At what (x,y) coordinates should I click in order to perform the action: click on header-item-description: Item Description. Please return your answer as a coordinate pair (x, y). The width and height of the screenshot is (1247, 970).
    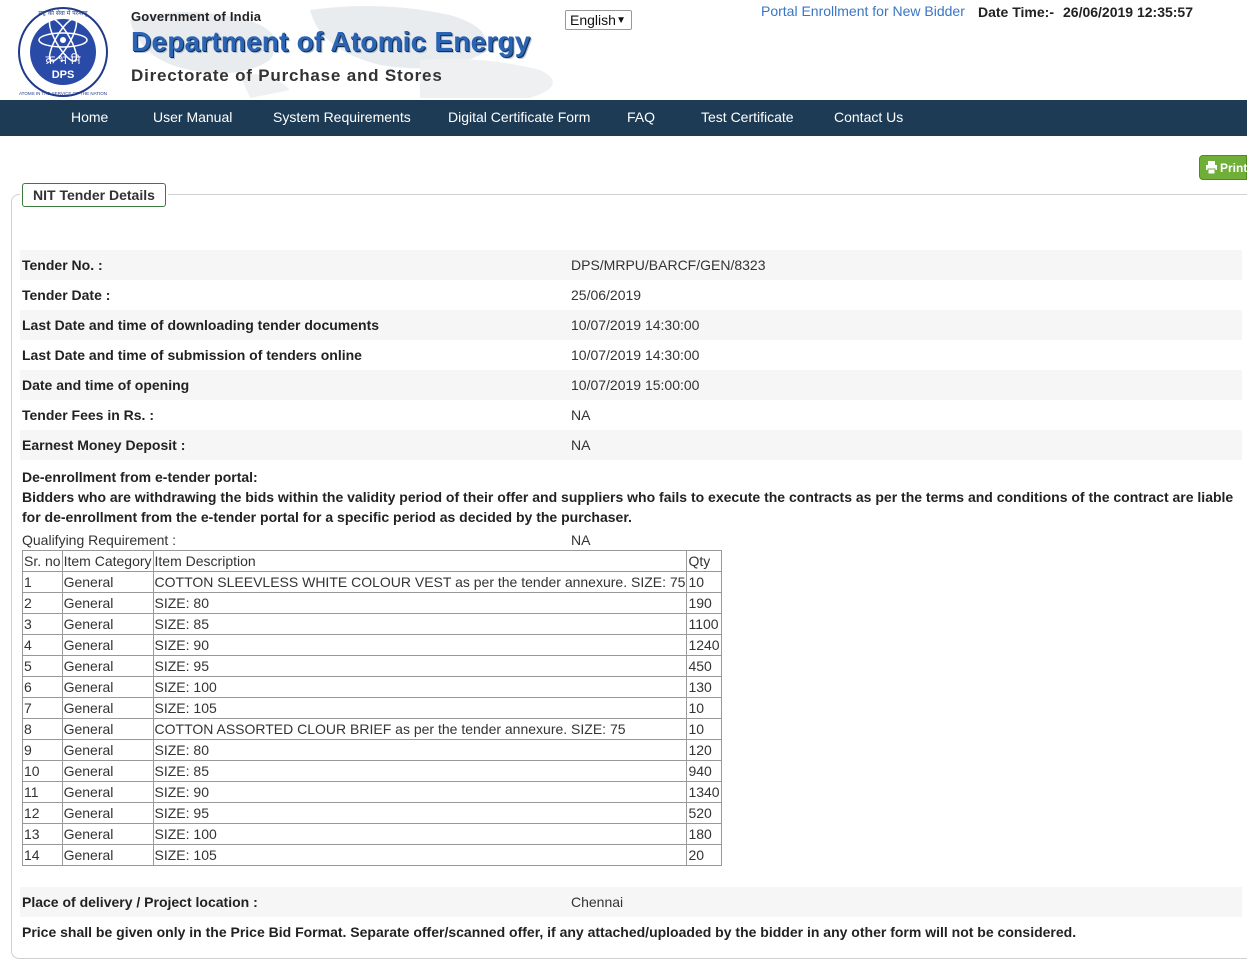
    Looking at the image, I should click on (420, 561).